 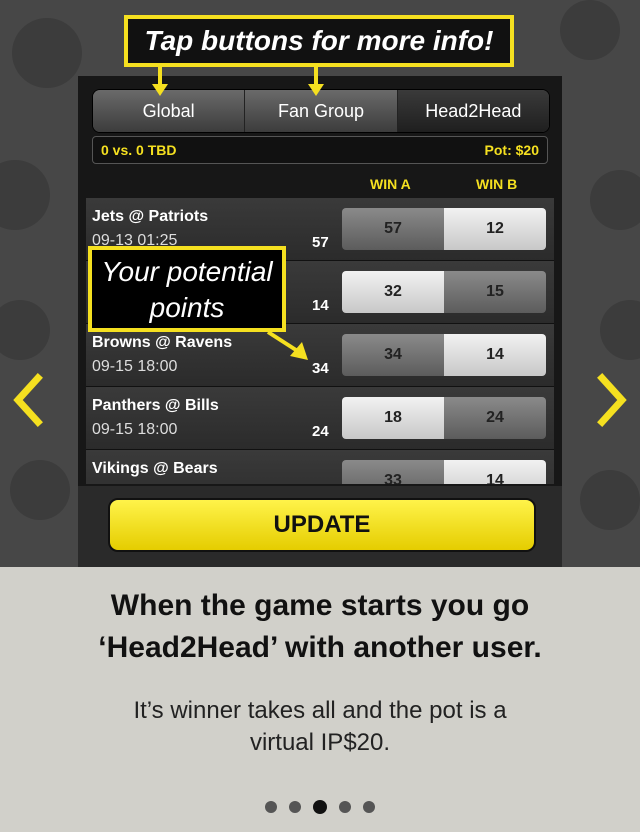 I want to click on game-points: 24, so click(x=320, y=431).